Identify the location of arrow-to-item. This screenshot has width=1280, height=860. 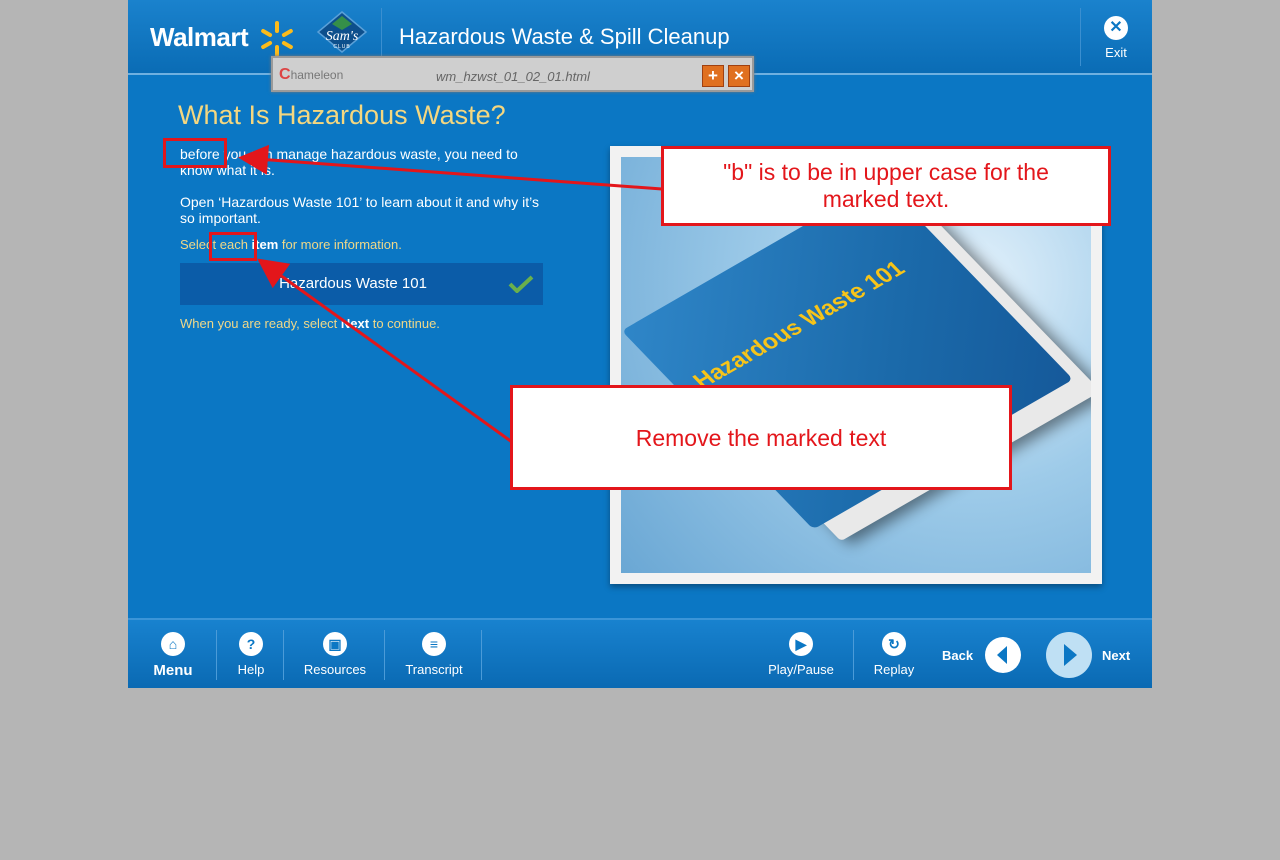
(385, 351).